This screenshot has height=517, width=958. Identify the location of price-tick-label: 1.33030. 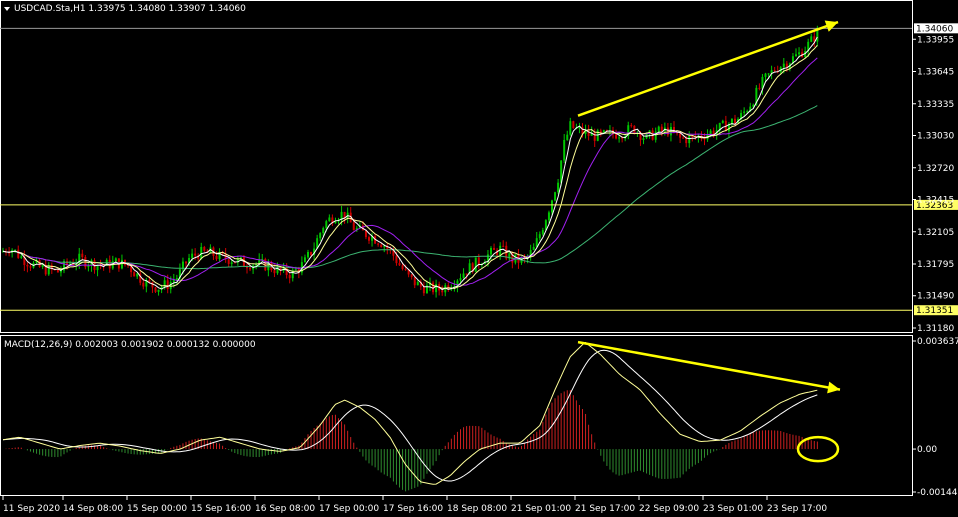
(935, 137).